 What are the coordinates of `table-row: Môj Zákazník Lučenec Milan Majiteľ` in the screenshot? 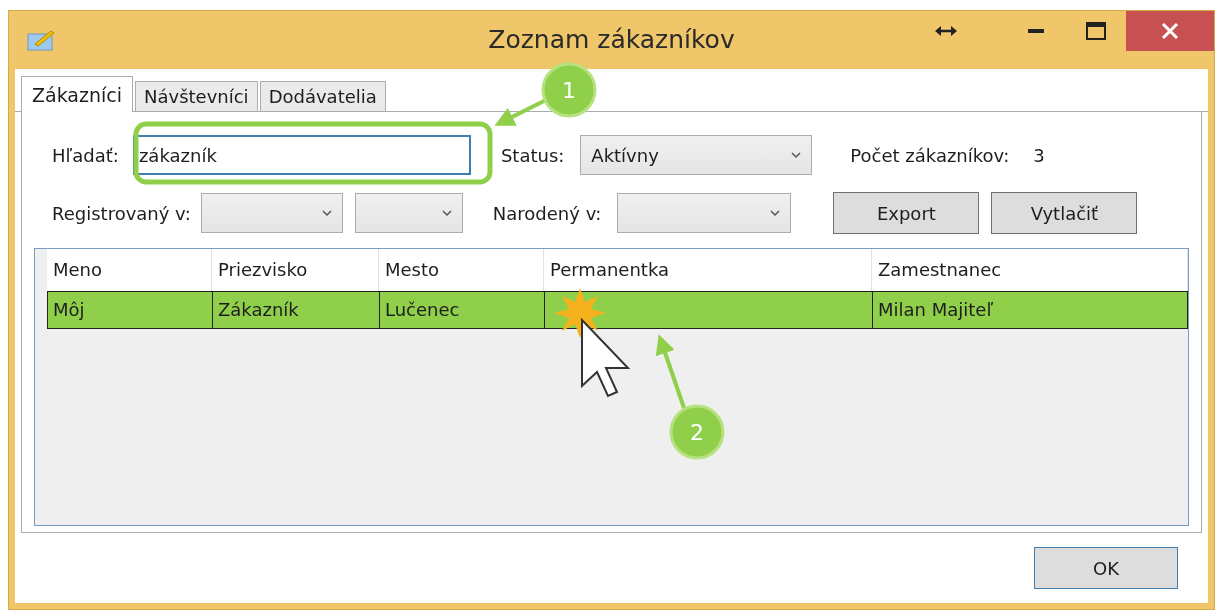 It's located at (617, 310).